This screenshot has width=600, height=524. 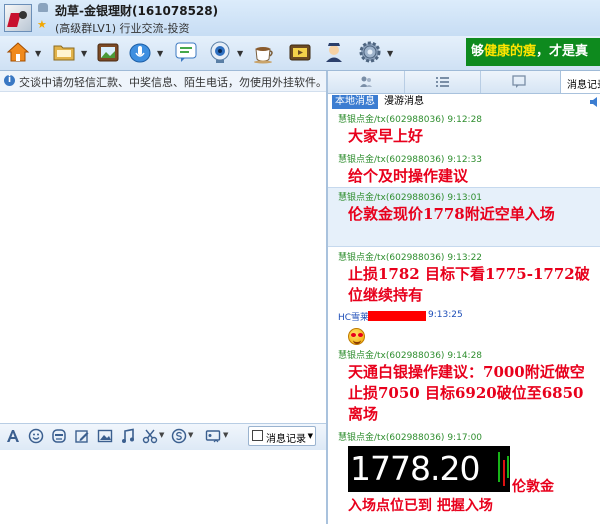 I want to click on coffee-cup-icon, so click(x=263, y=55).